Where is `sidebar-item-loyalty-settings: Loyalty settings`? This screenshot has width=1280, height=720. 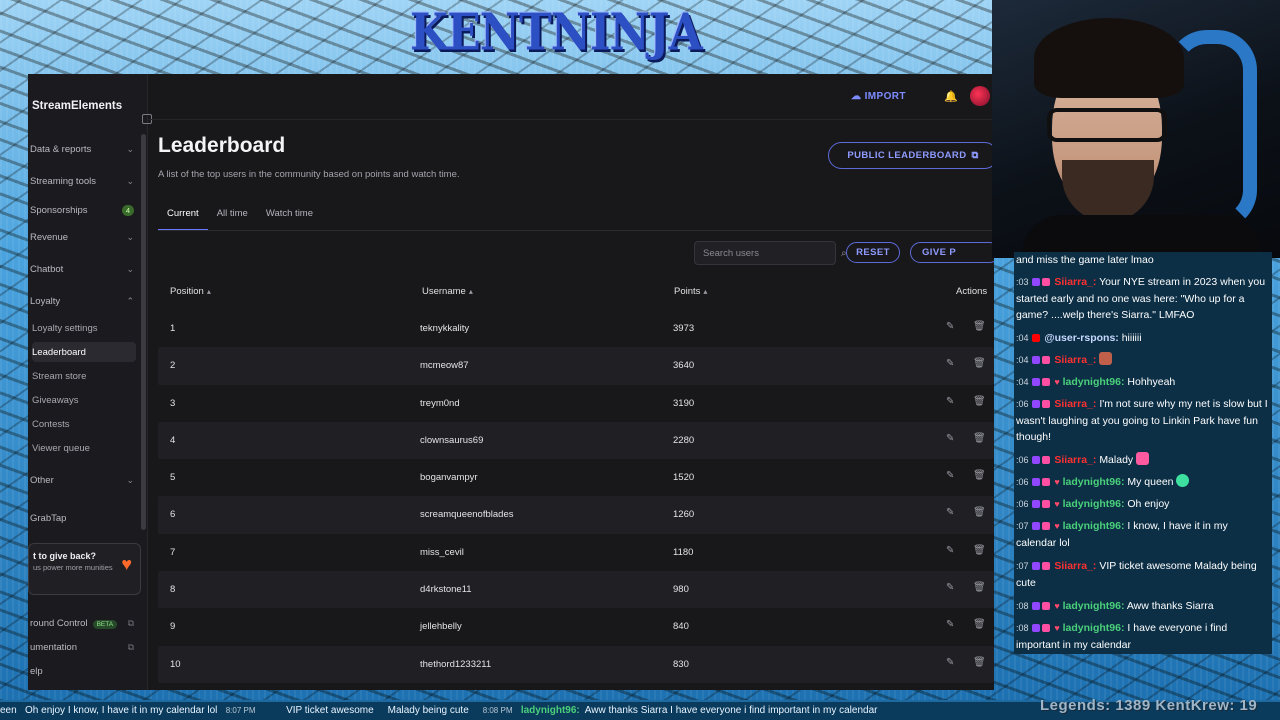
sidebar-item-loyalty-settings: Loyalty settings is located at coordinates (84, 328).